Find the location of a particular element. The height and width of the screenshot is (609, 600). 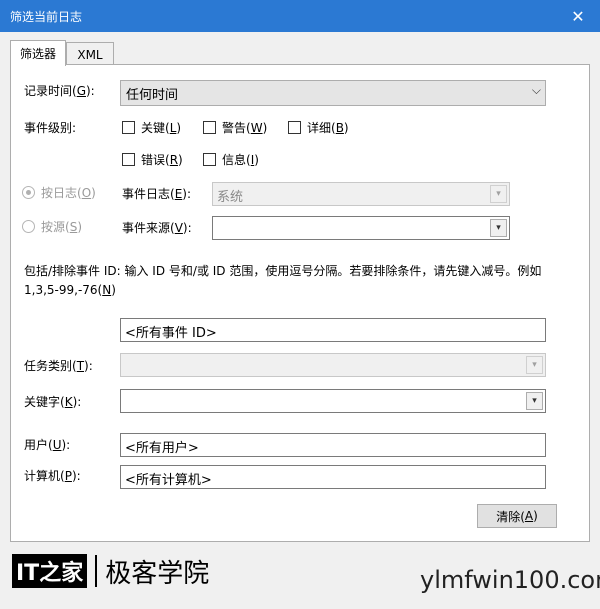

by-source-radio: 按源(S) is located at coordinates (52, 226).